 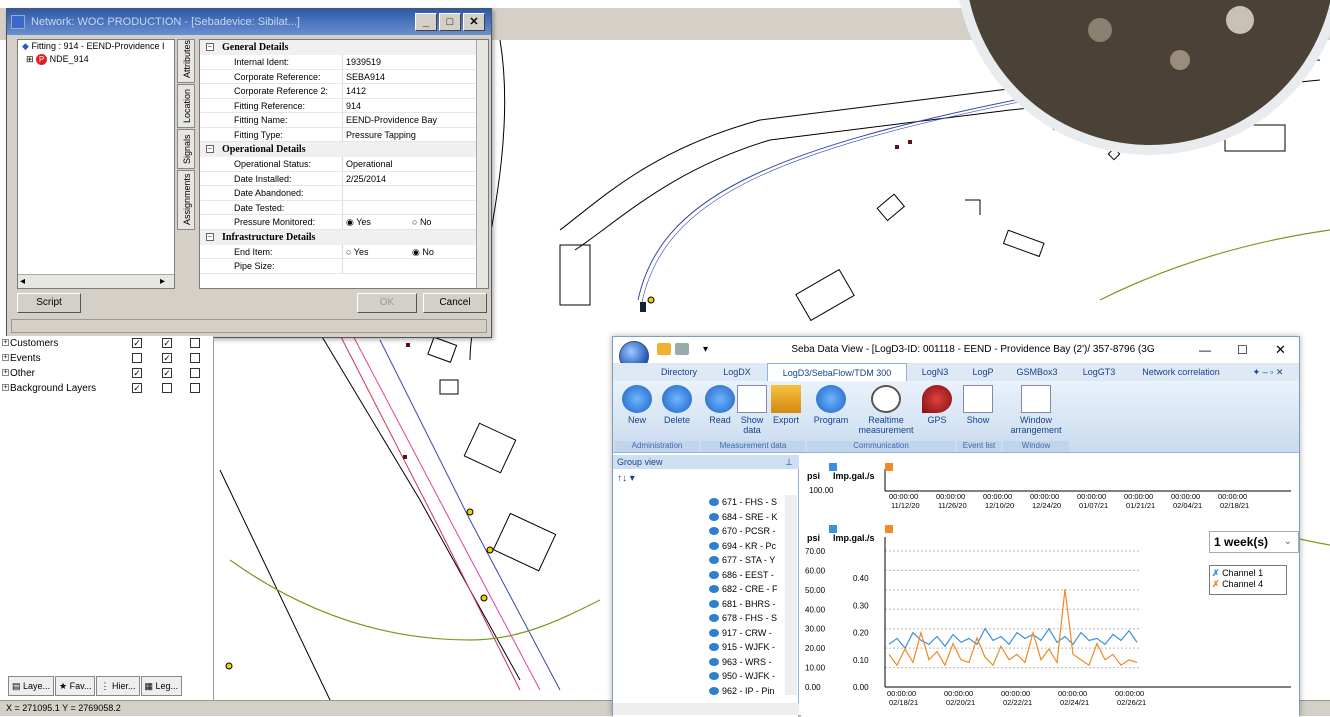 What do you see at coordinates (1099, 372) in the screenshot?
I see `tab-loggt3: LogGT3` at bounding box center [1099, 372].